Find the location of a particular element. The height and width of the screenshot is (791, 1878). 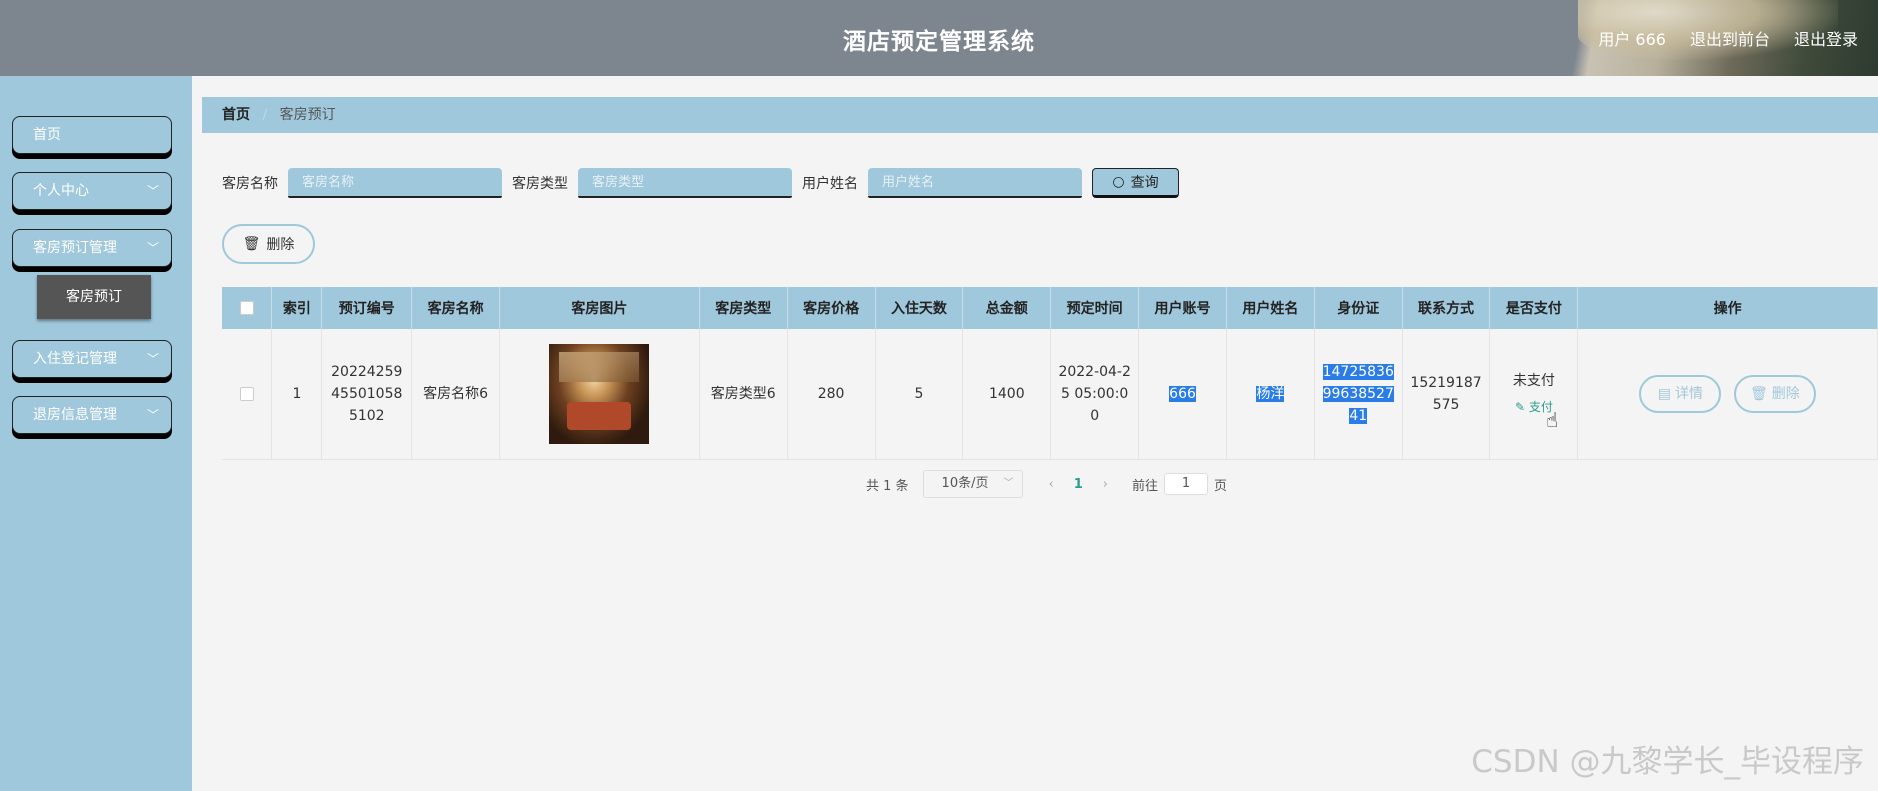

account-cell: 666 is located at coordinates (1182, 394).